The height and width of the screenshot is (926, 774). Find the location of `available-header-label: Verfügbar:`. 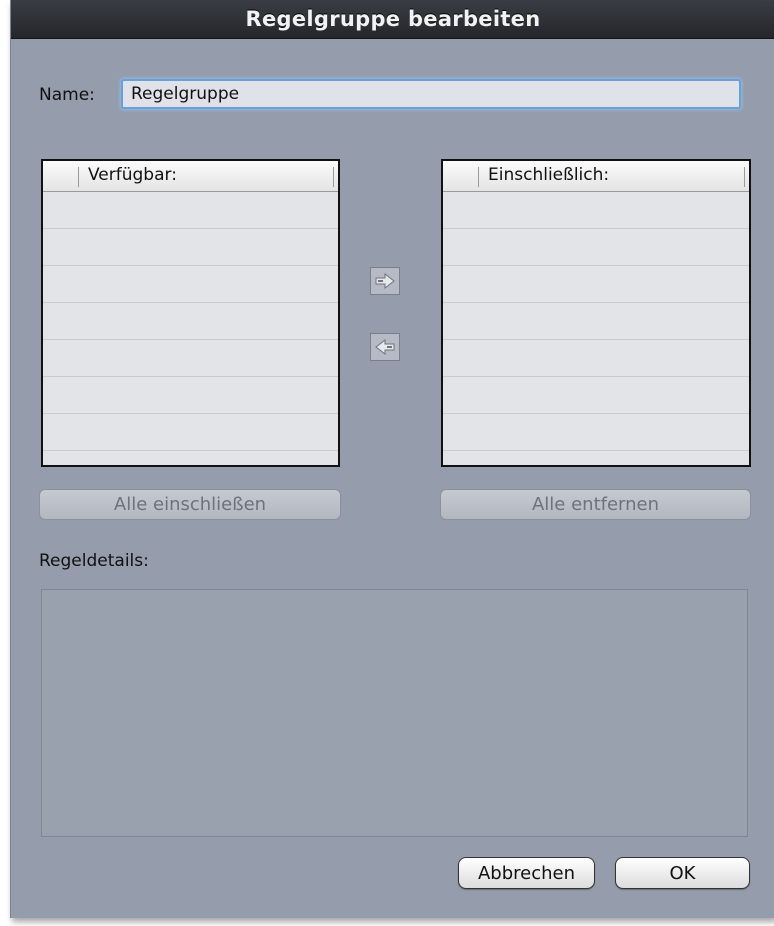

available-header-label: Verfügbar: is located at coordinates (132, 175).